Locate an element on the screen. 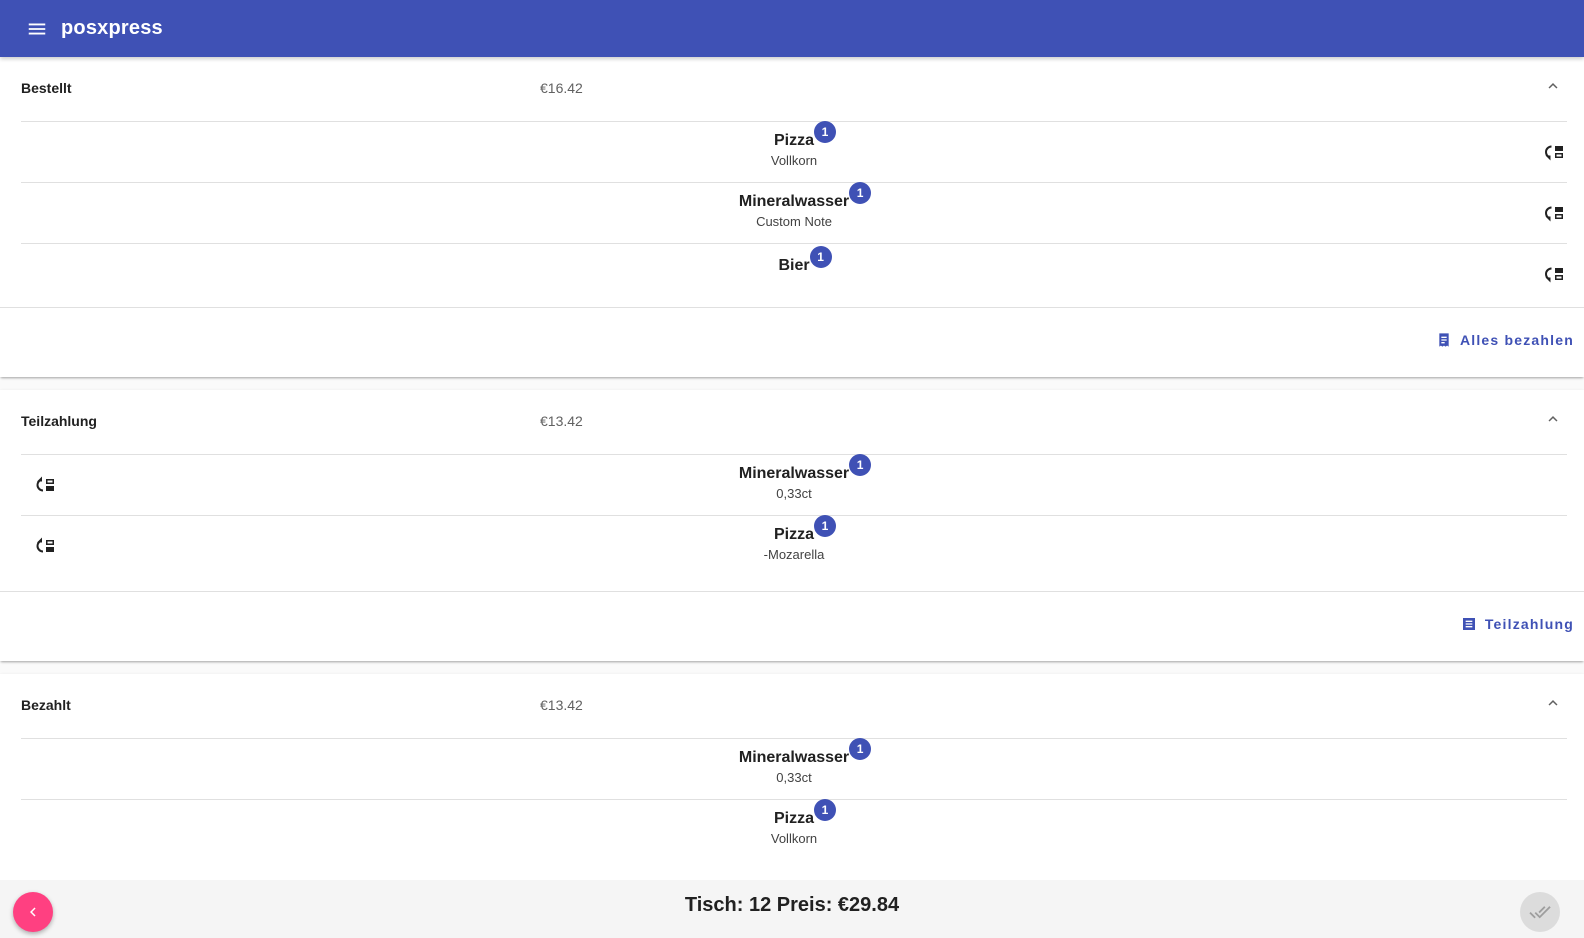  paid-panel-header: Bezahlt €13.42 is located at coordinates (792, 706).